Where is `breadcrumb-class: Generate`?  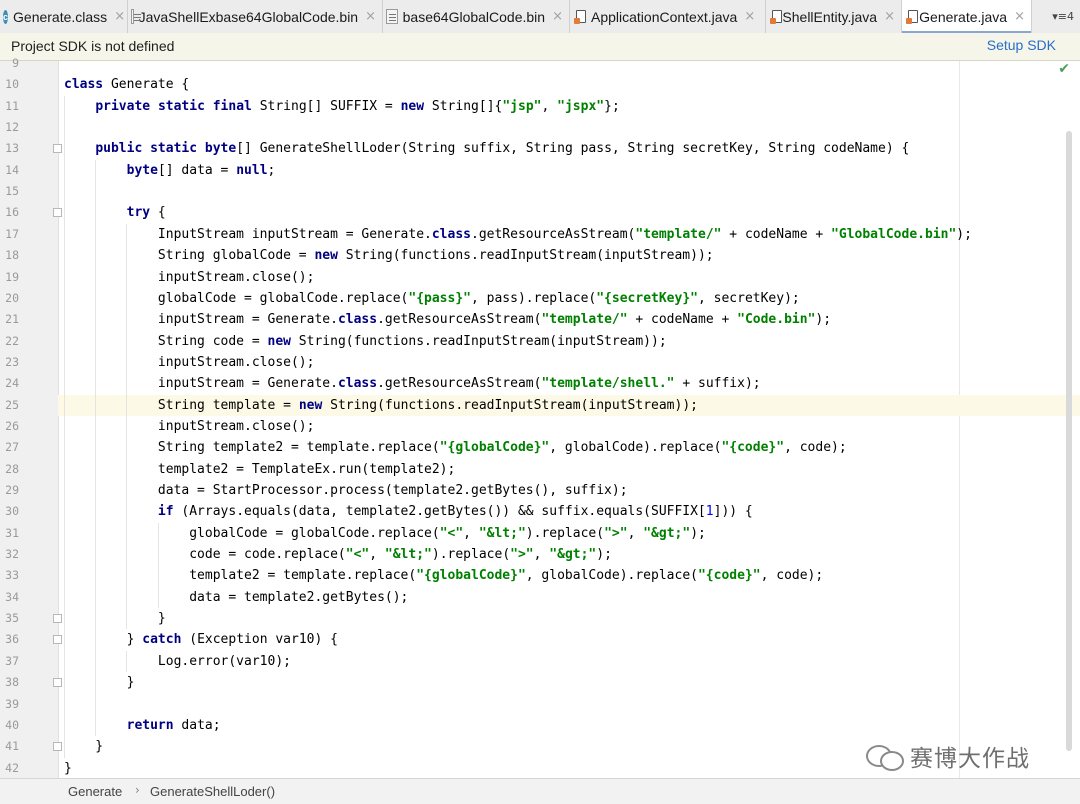 breadcrumb-class: Generate is located at coordinates (95, 791).